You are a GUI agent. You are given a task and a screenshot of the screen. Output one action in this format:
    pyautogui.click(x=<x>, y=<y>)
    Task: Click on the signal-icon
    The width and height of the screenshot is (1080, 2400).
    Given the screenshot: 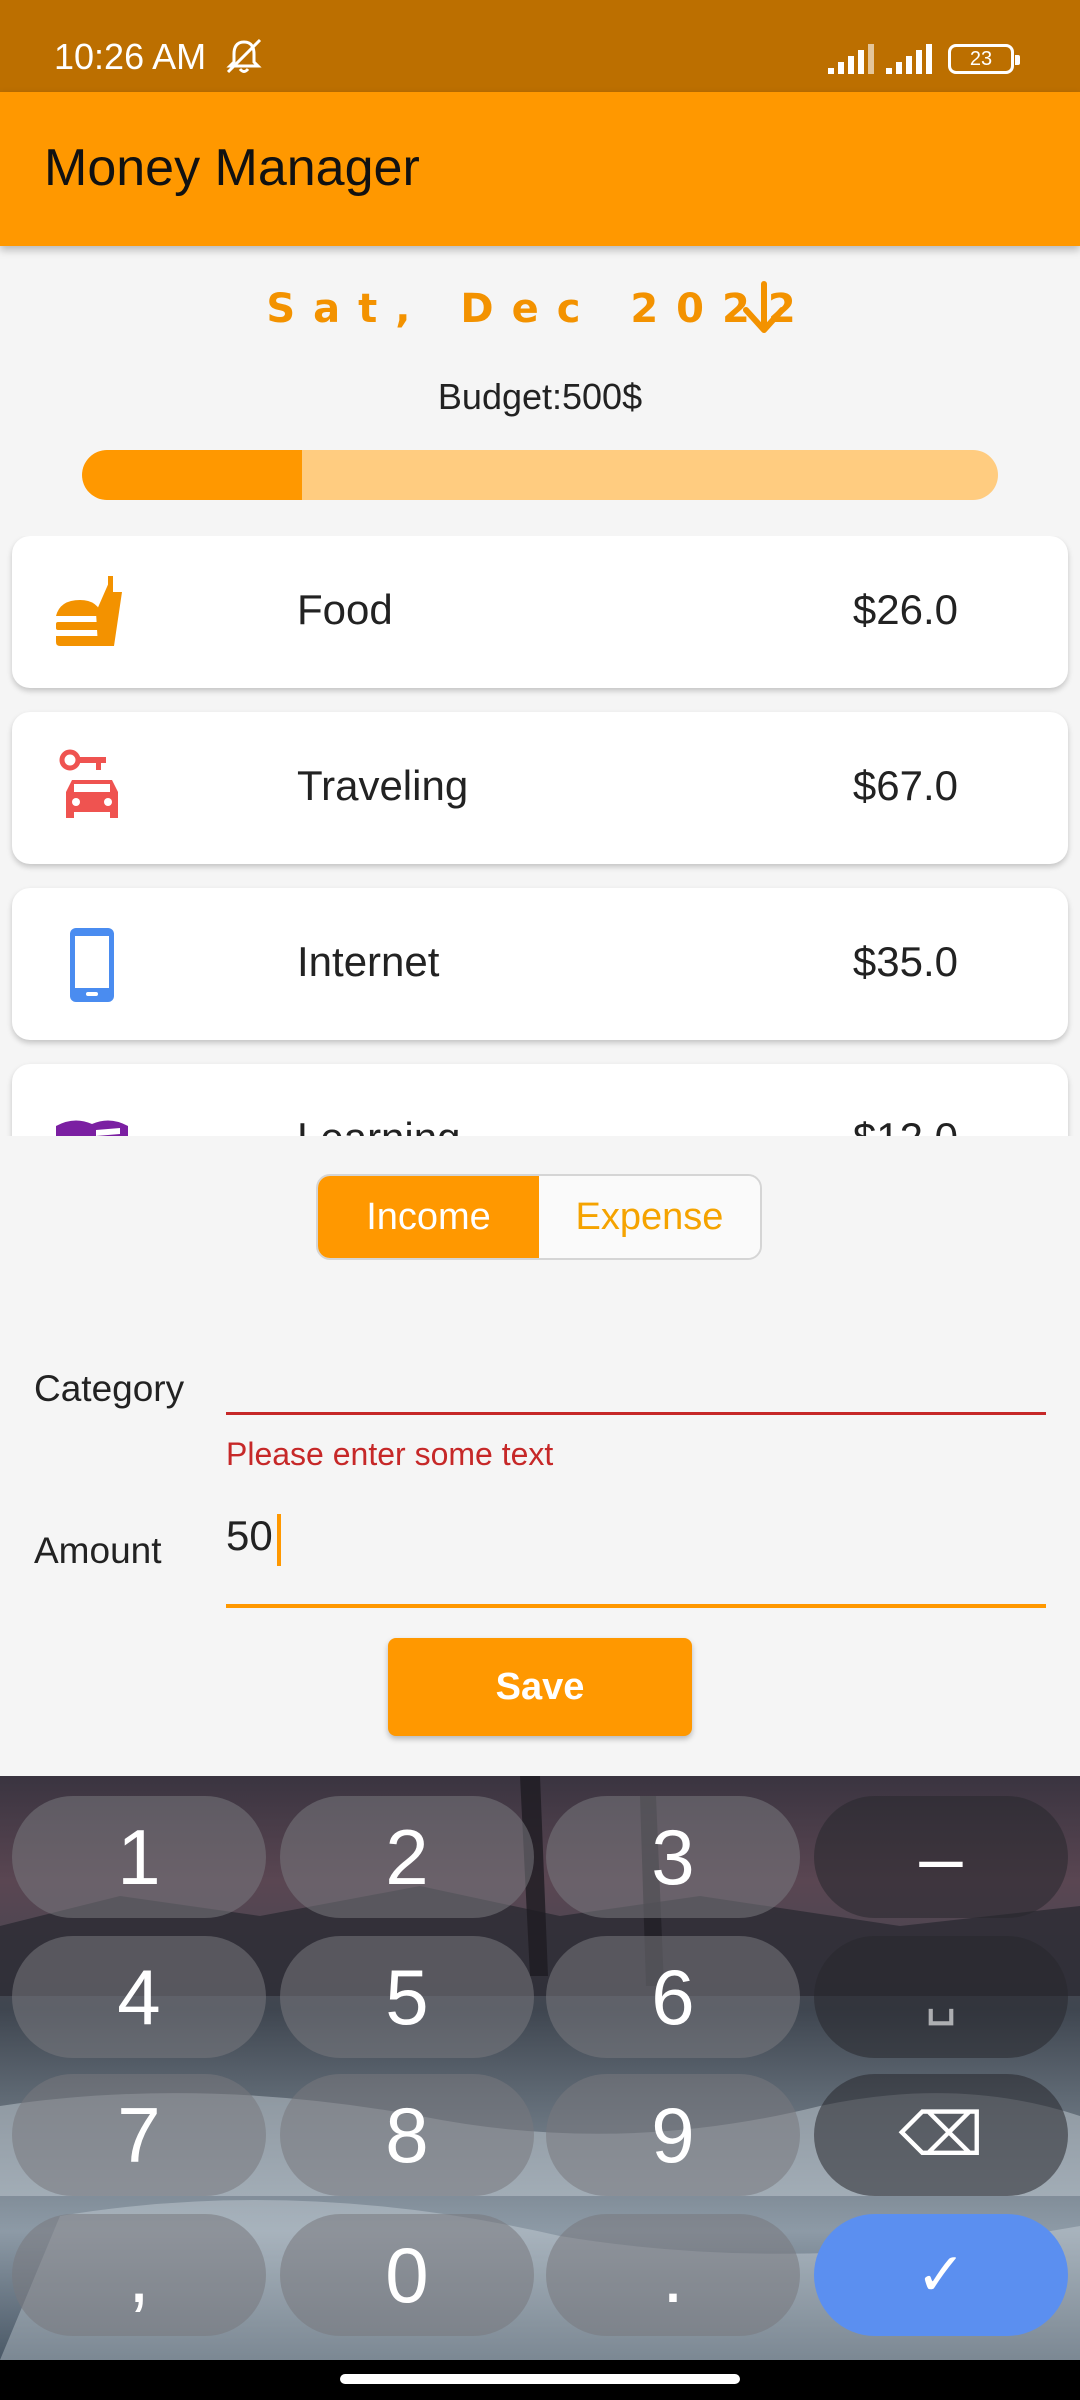 What is the action you would take?
    pyautogui.click(x=851, y=59)
    